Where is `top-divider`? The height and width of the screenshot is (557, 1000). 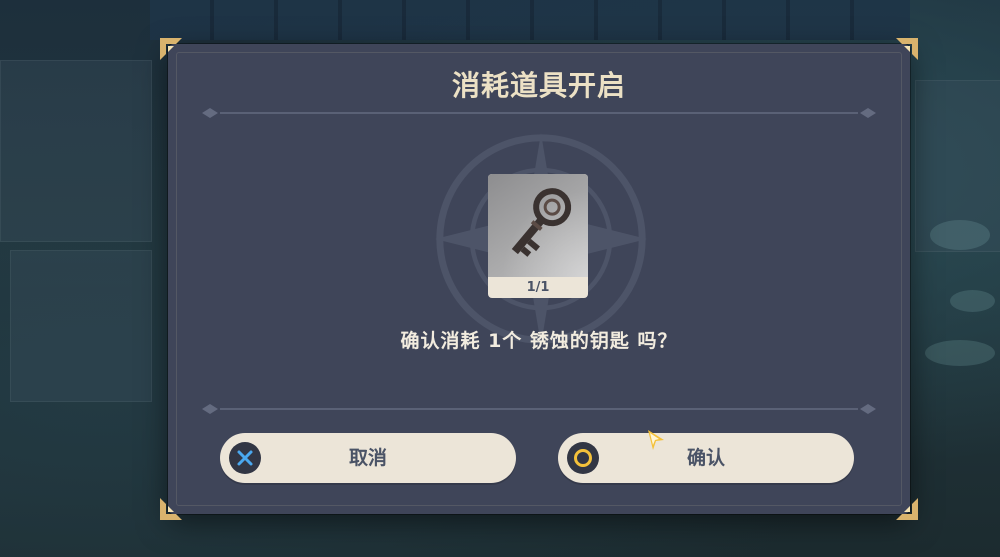 top-divider is located at coordinates (539, 113).